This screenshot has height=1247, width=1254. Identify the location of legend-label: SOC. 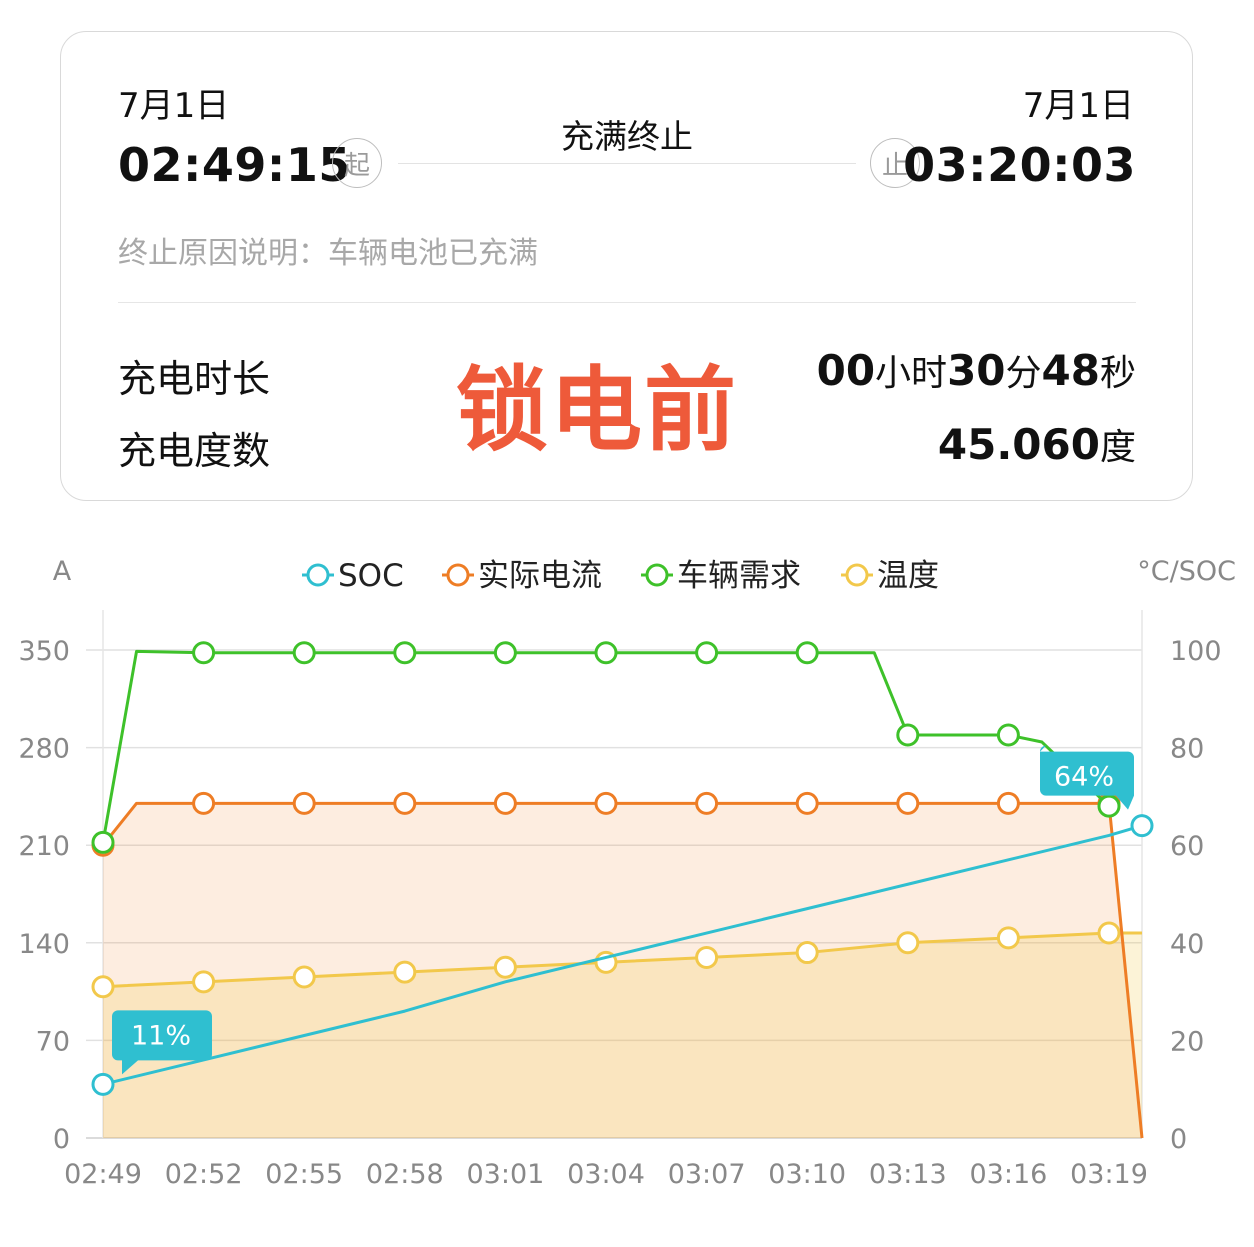
(371, 576).